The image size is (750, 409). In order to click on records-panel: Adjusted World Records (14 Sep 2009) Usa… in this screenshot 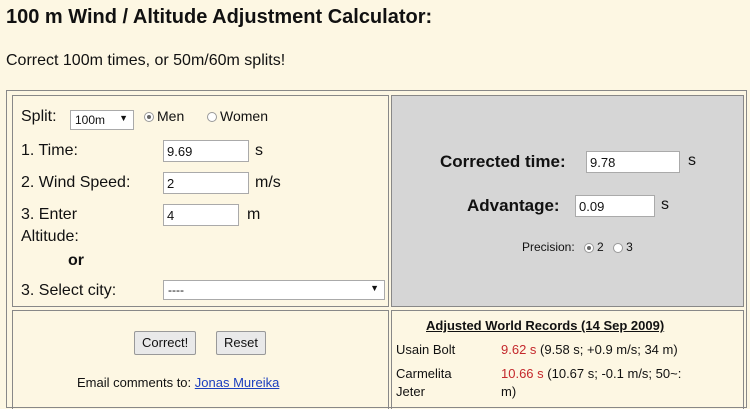, I will do `click(567, 359)`.